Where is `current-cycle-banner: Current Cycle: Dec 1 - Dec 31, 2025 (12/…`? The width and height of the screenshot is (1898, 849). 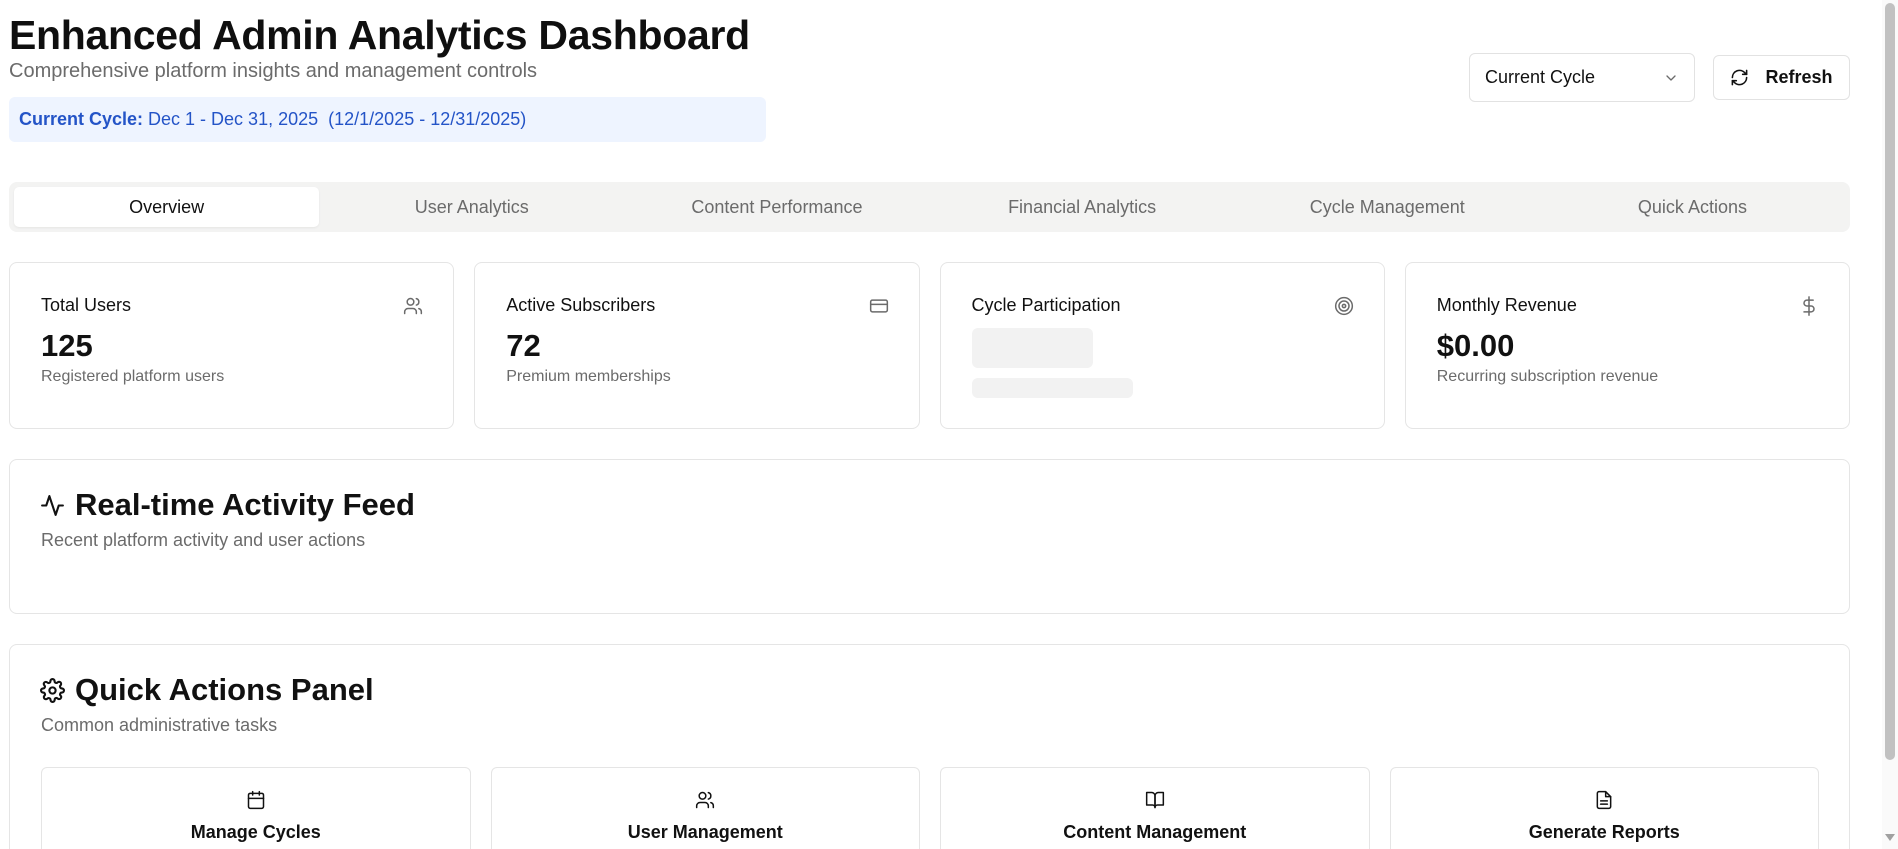 current-cycle-banner: Current Cycle: Dec 1 - Dec 31, 2025 (12/… is located at coordinates (387, 119).